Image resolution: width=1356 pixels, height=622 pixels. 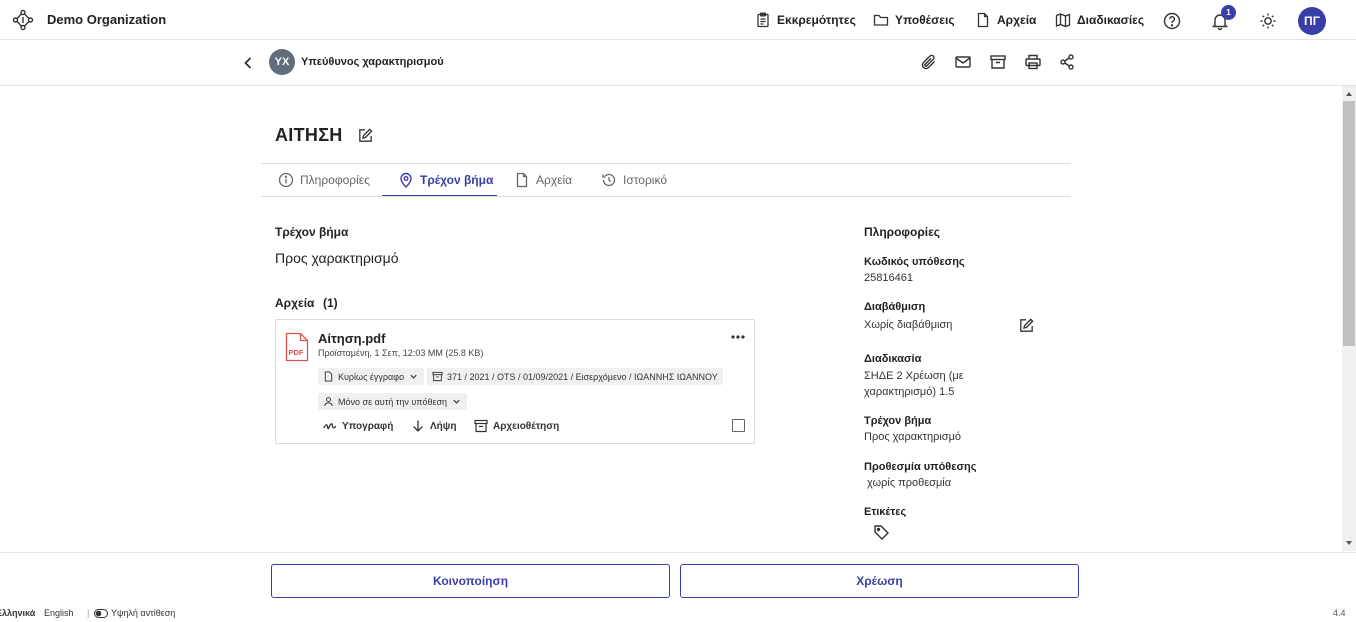 What do you see at coordinates (645, 180) in the screenshot?
I see `tab-history-label: Ιστορικό` at bounding box center [645, 180].